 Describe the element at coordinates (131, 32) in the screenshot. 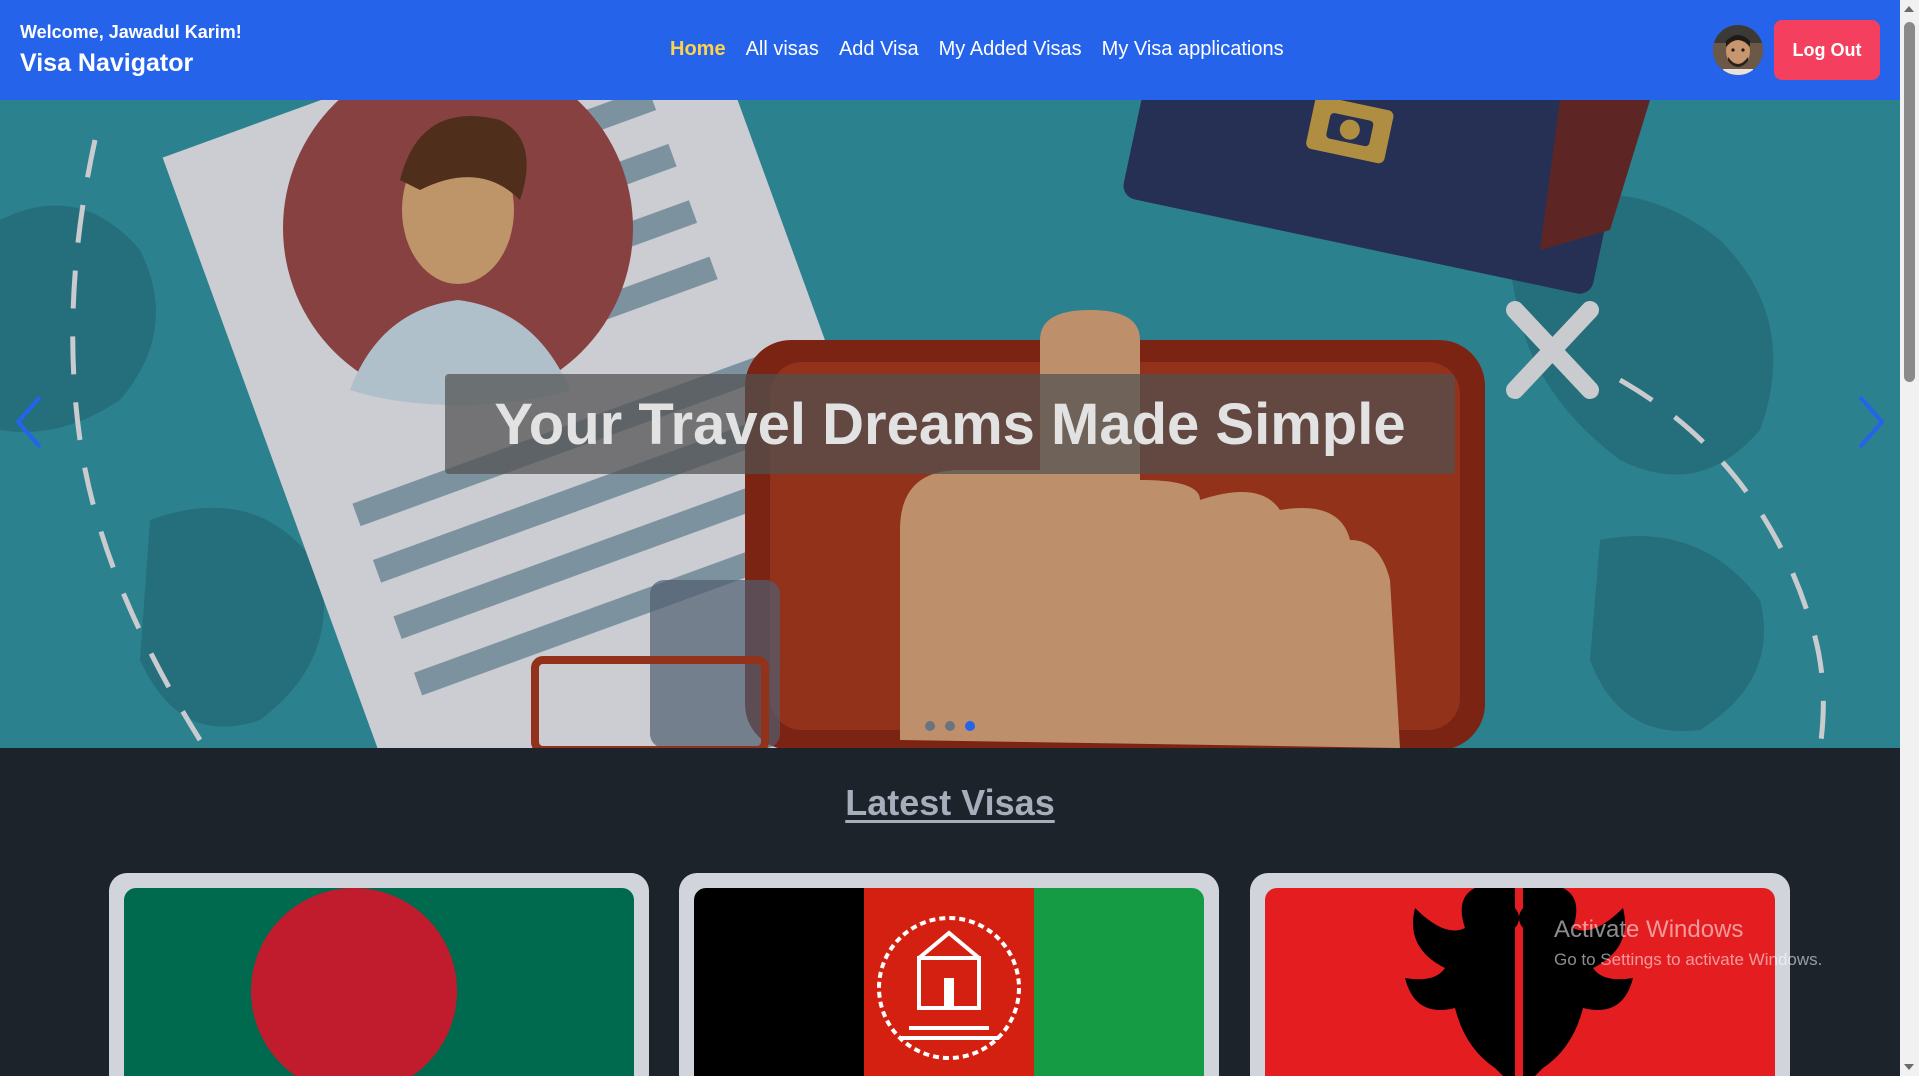

I see `welcome-text: Welcome, Jawadul Karim!` at that location.